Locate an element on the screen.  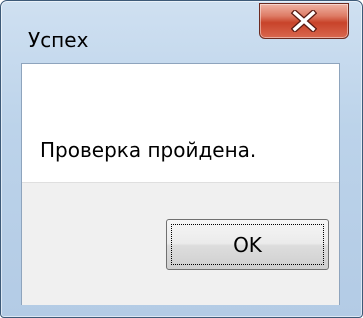
window-title: Успех is located at coordinates (58, 40).